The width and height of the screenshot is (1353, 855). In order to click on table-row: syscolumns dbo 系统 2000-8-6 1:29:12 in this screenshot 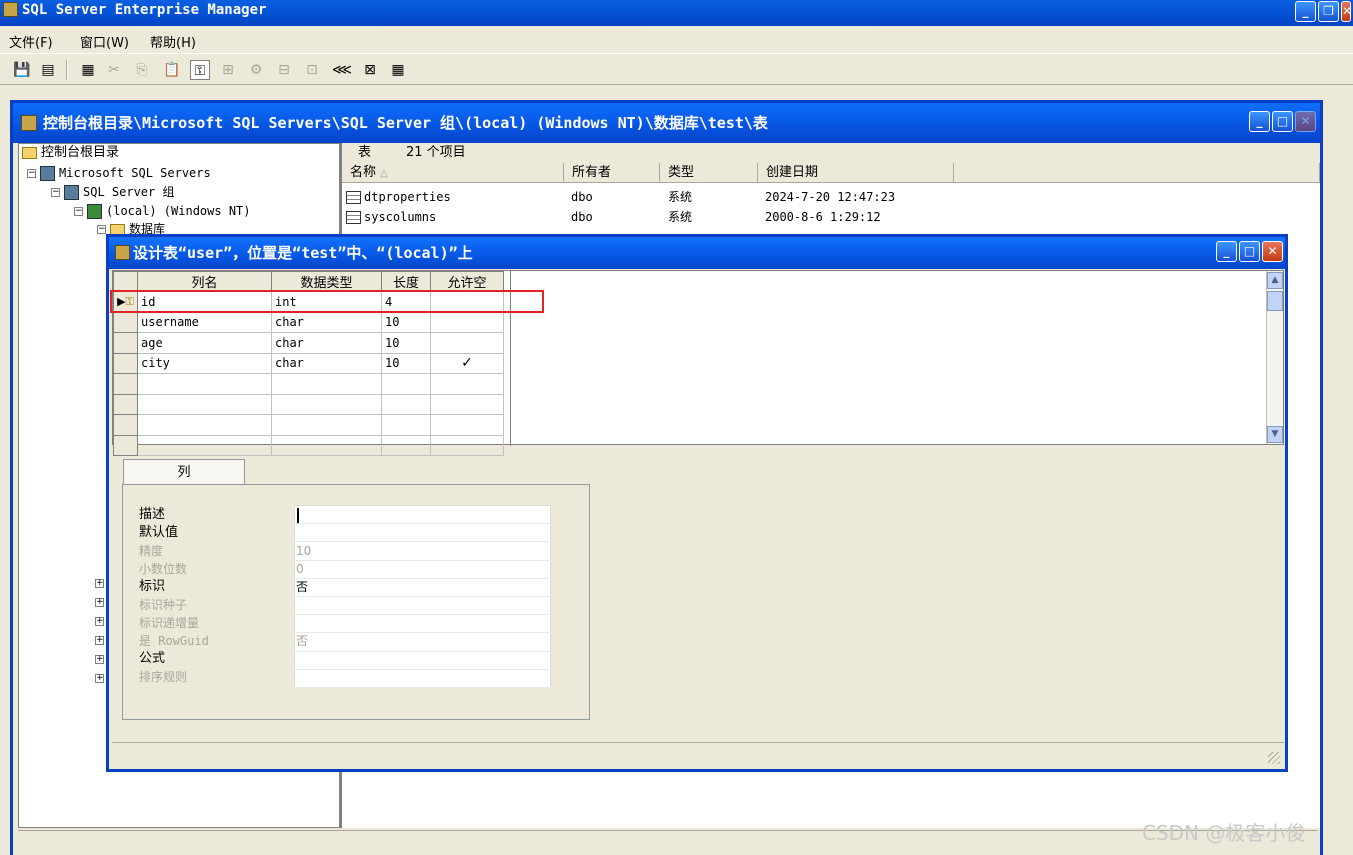, I will do `click(831, 217)`.